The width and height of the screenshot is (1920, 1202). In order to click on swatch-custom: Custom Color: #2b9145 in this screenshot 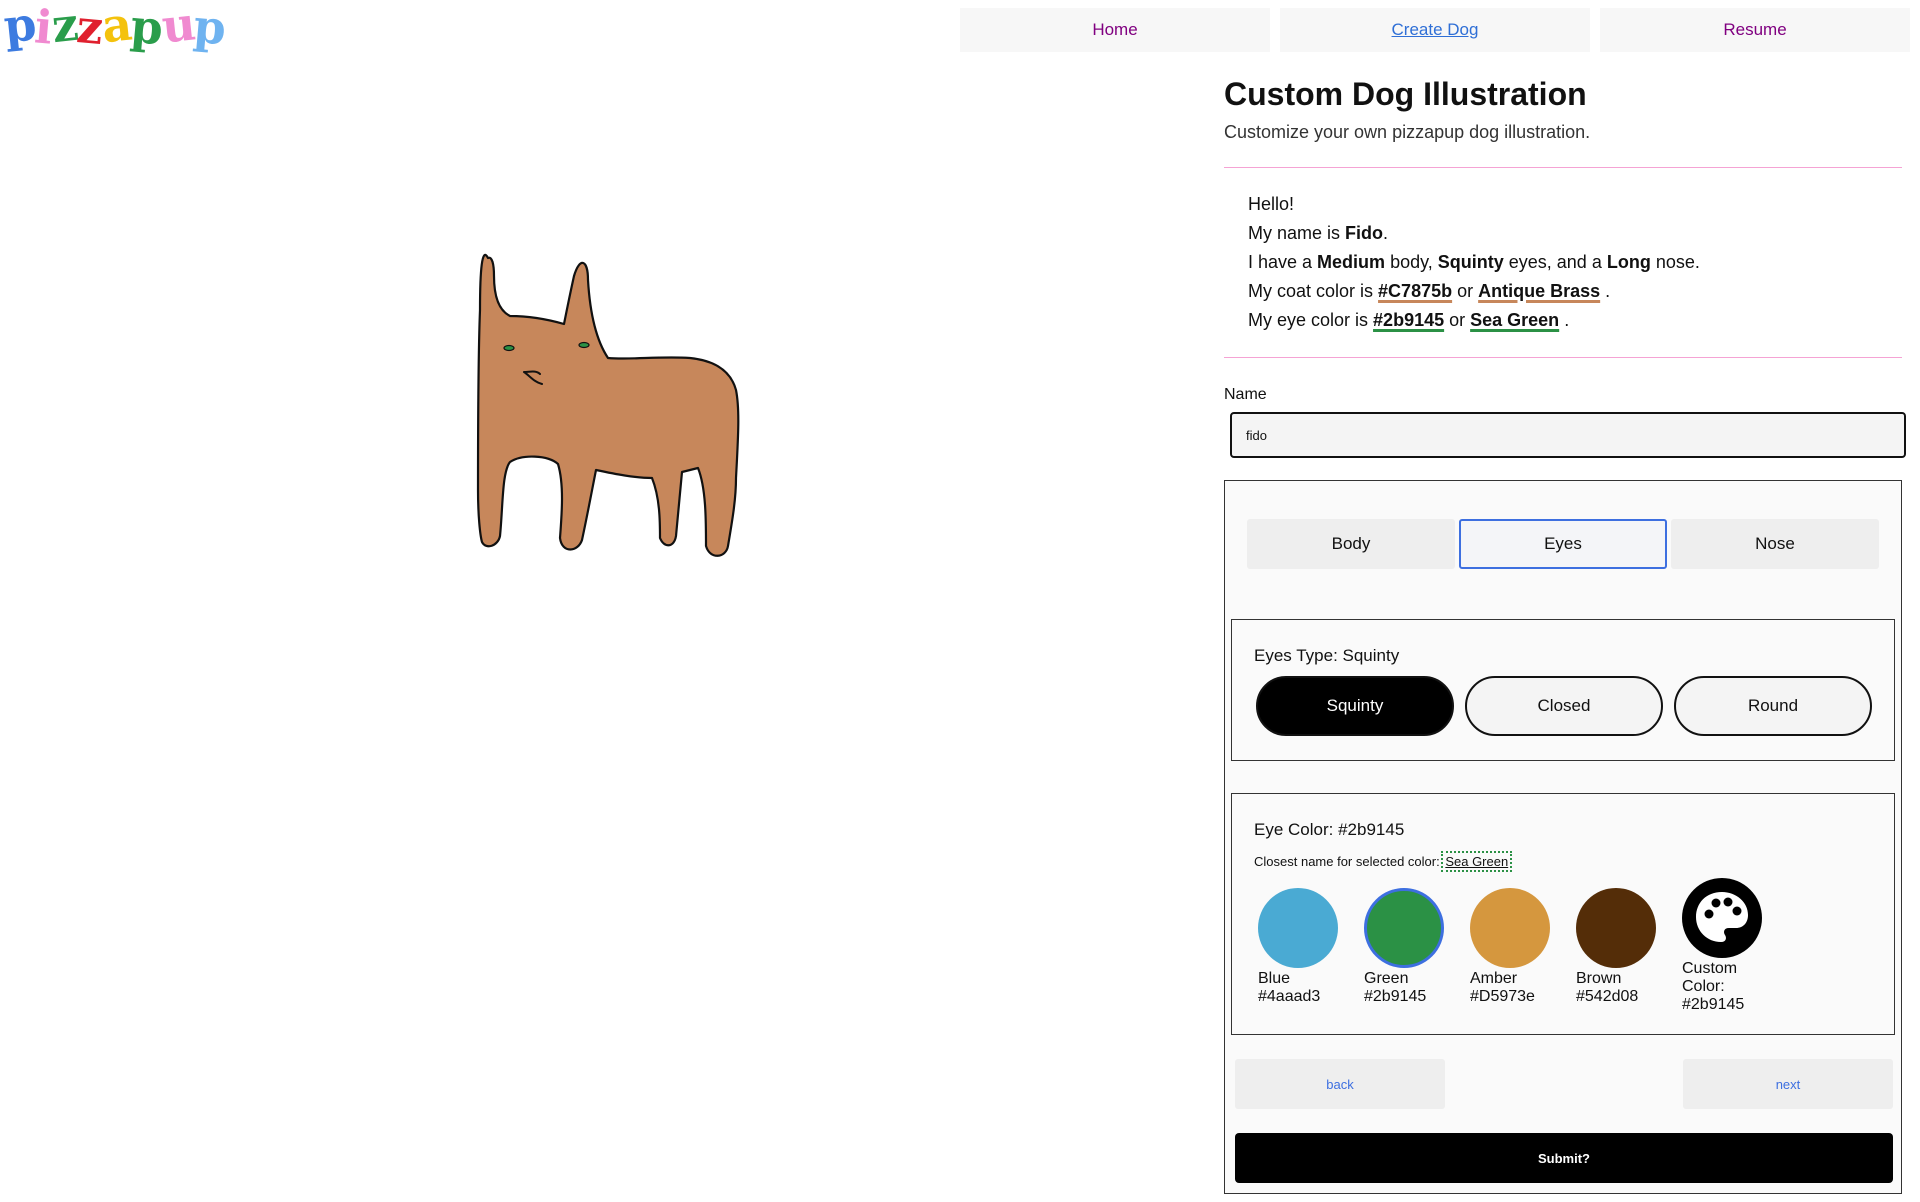, I will do `click(1723, 946)`.